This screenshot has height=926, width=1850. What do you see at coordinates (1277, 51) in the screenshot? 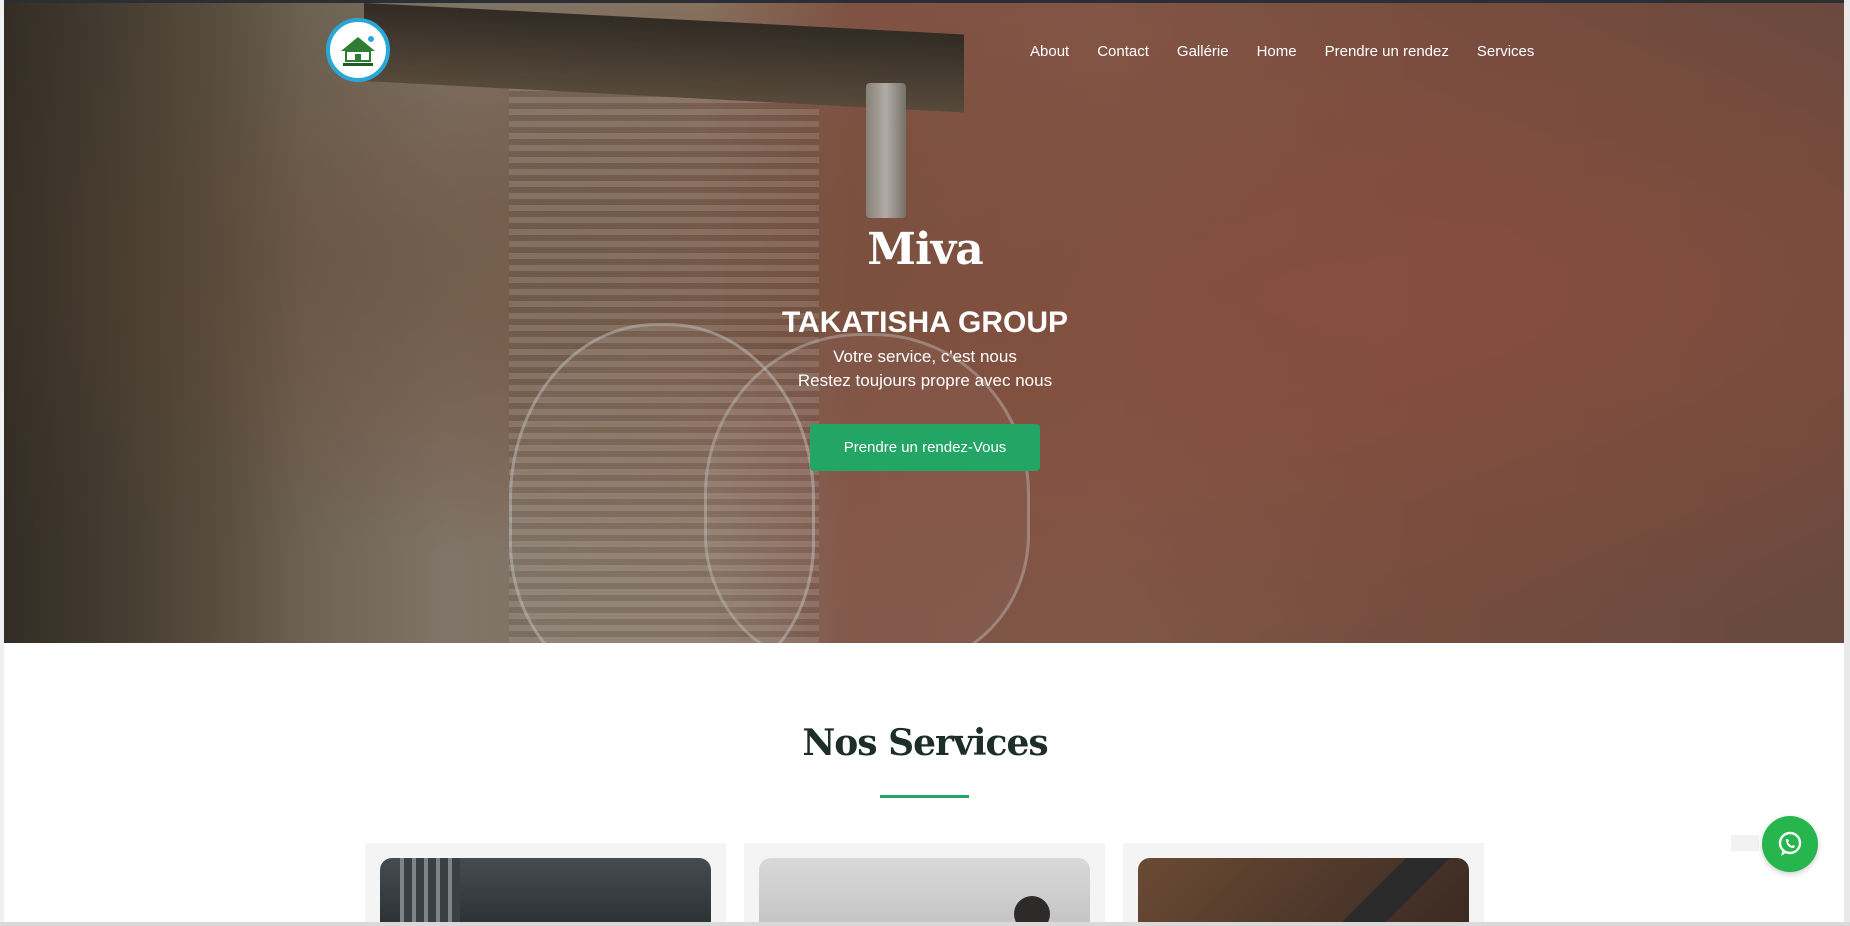
I see `nav-link-home: Home` at bounding box center [1277, 51].